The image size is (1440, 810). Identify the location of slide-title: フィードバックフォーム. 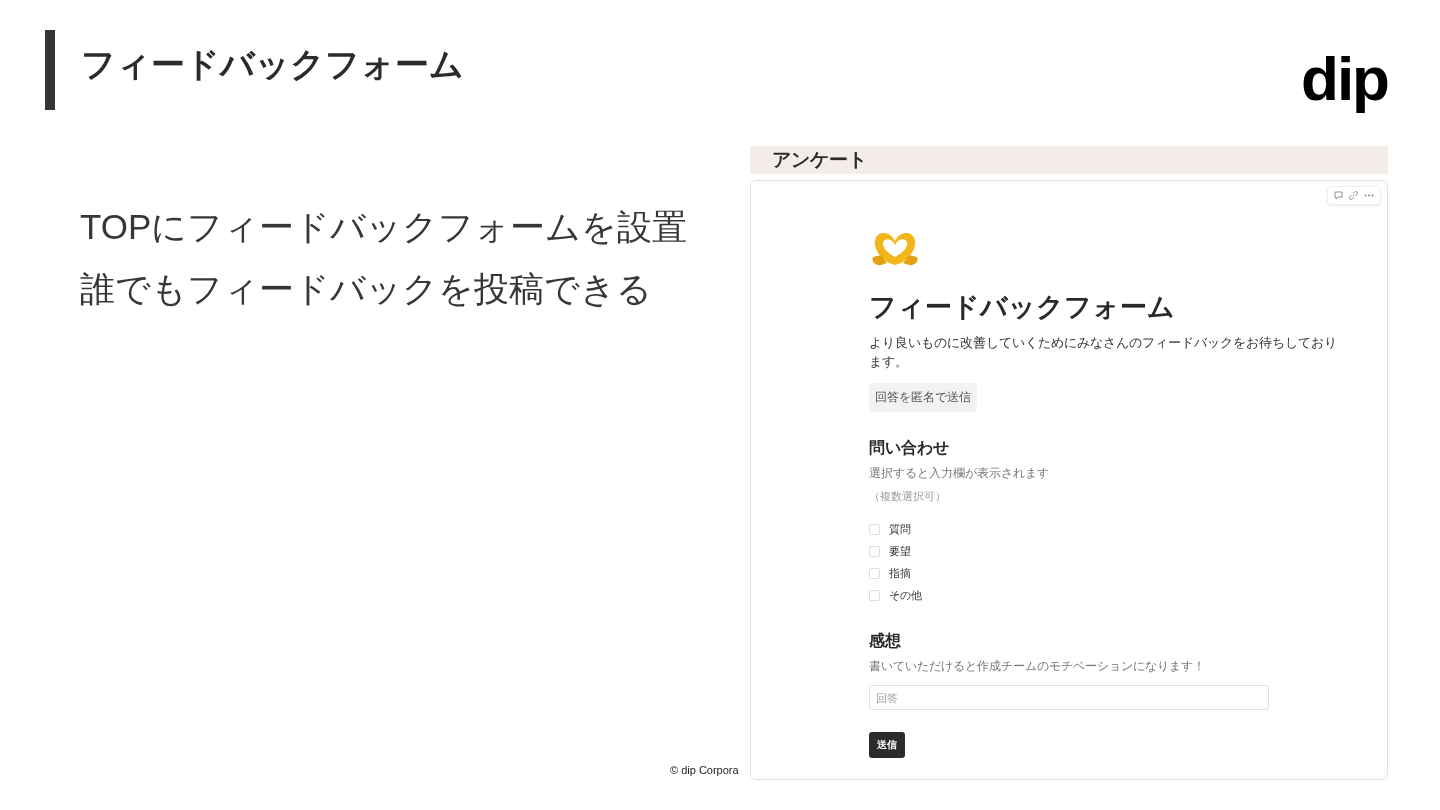
(272, 64).